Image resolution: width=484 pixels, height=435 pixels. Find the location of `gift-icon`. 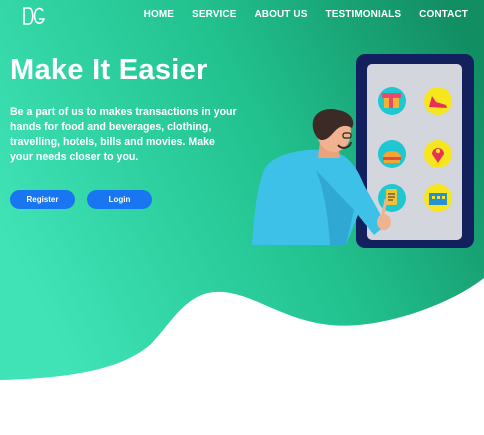

gift-icon is located at coordinates (392, 101).